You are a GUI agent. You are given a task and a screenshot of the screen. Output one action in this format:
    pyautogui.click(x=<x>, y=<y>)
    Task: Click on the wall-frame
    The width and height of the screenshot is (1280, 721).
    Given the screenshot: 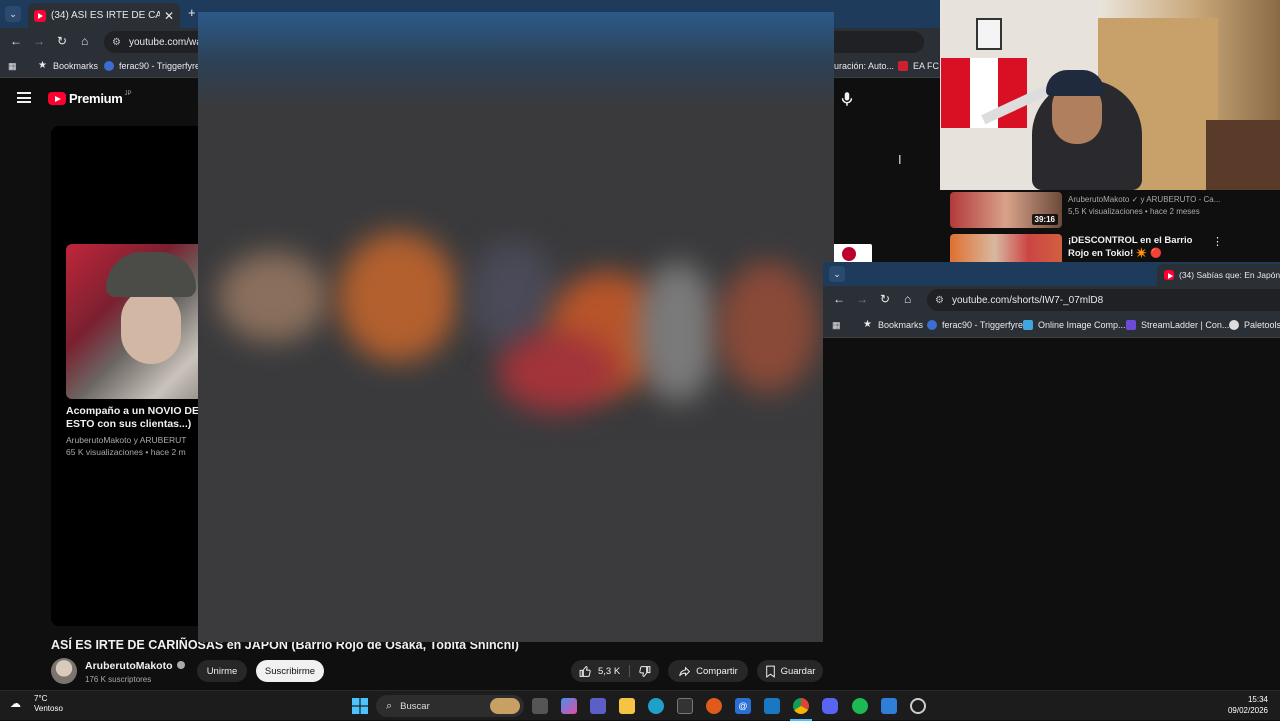 What is the action you would take?
    pyautogui.click(x=989, y=34)
    